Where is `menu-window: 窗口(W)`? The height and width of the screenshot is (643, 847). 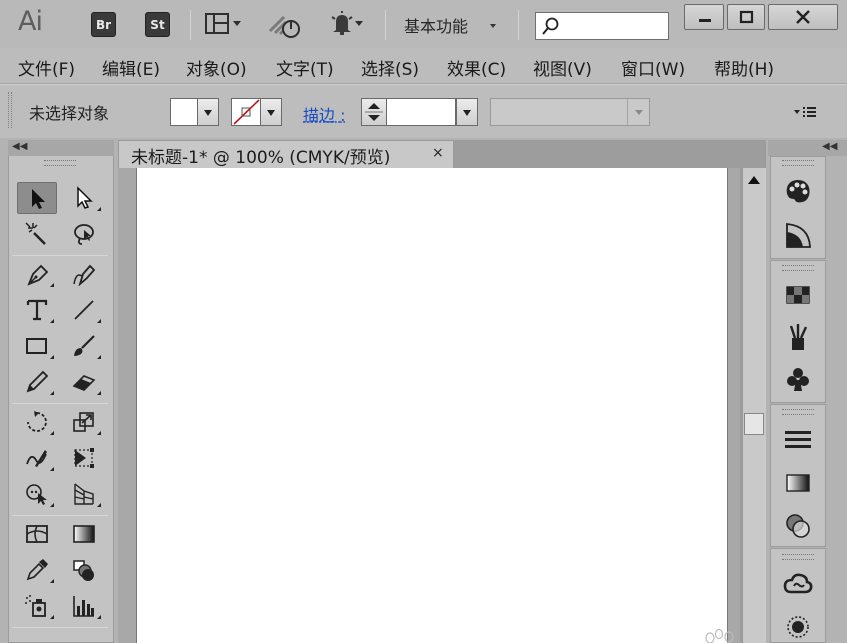
menu-window: 窗口(W) is located at coordinates (653, 67).